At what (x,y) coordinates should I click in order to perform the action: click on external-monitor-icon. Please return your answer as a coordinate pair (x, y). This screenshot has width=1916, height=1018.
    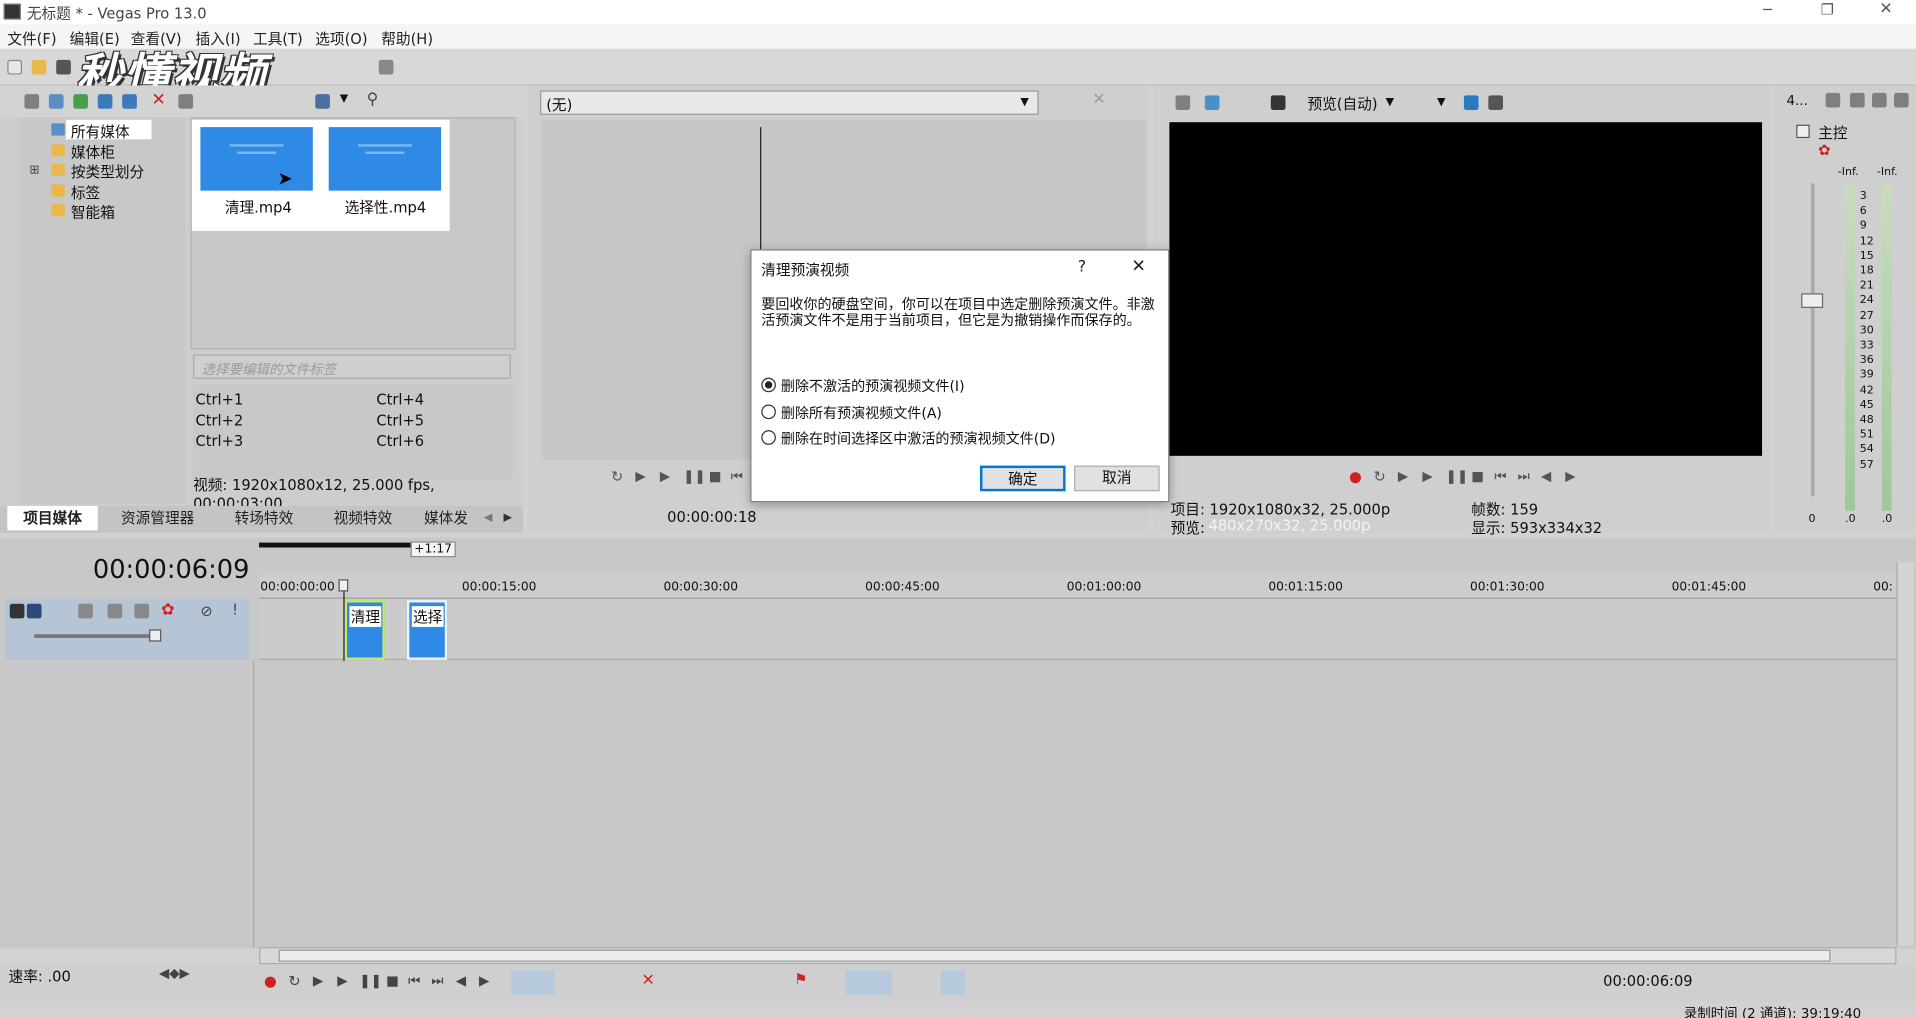
    Looking at the image, I should click on (1212, 102).